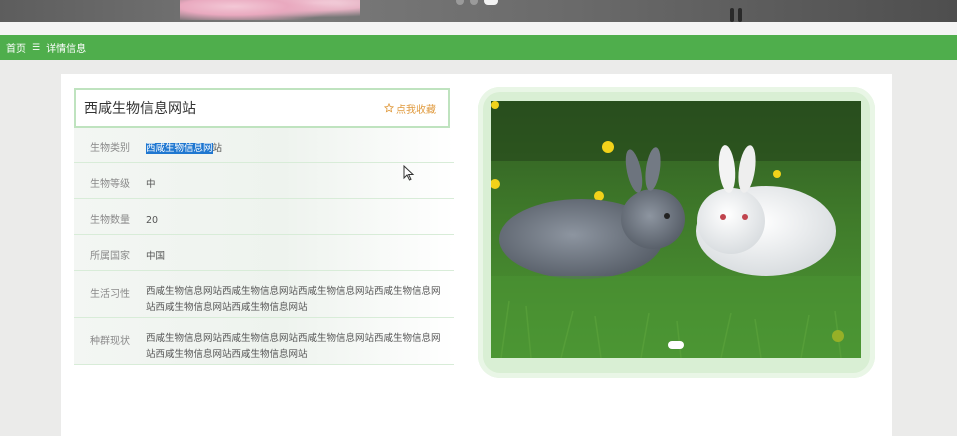  Describe the element at coordinates (217, 148) in the screenshot. I see `field-value-rest: 站` at that location.